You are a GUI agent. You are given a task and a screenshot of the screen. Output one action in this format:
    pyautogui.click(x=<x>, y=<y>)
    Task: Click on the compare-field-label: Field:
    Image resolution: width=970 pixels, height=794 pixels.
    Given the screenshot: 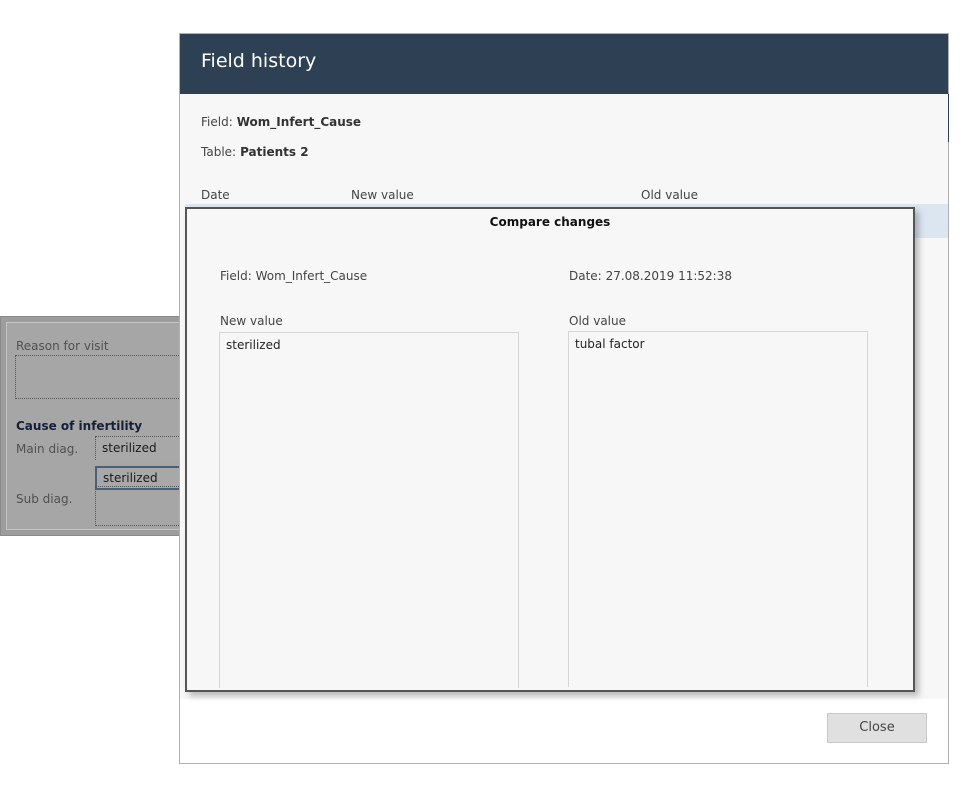 What is the action you would take?
    pyautogui.click(x=236, y=276)
    